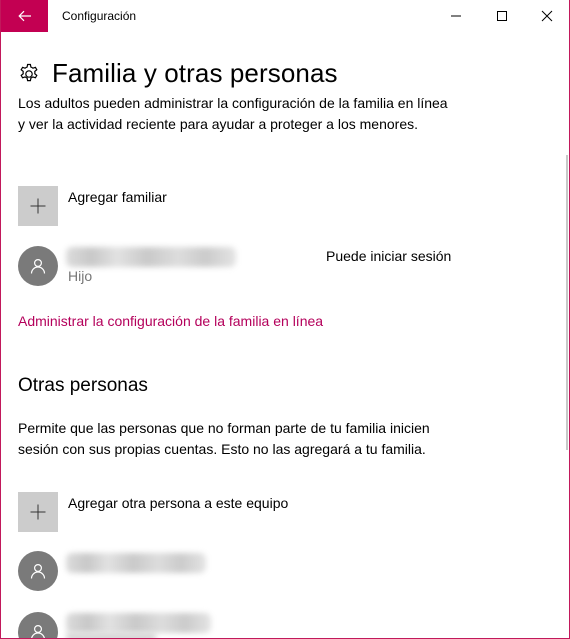 Image resolution: width=570 pixels, height=639 pixels. What do you see at coordinates (195, 73) in the screenshot?
I see `page-title: Familia y otras personas` at bounding box center [195, 73].